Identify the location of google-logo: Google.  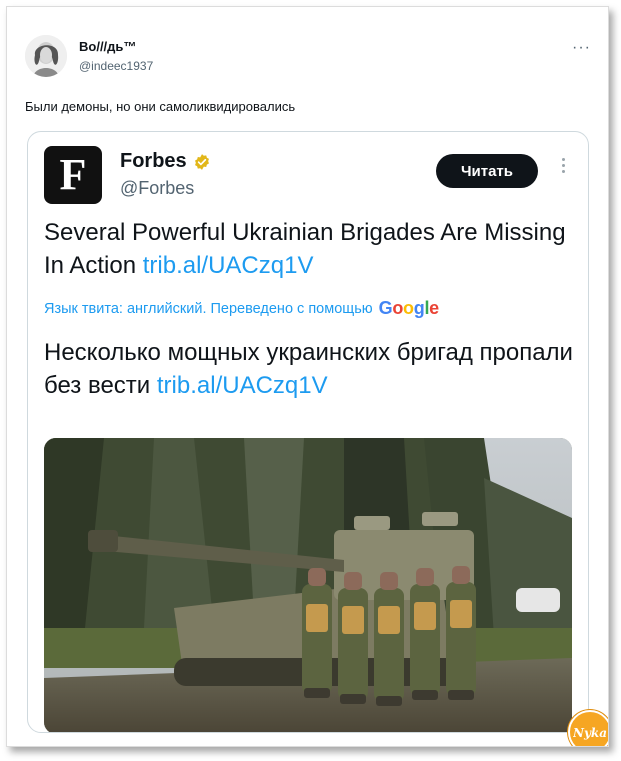
(409, 308).